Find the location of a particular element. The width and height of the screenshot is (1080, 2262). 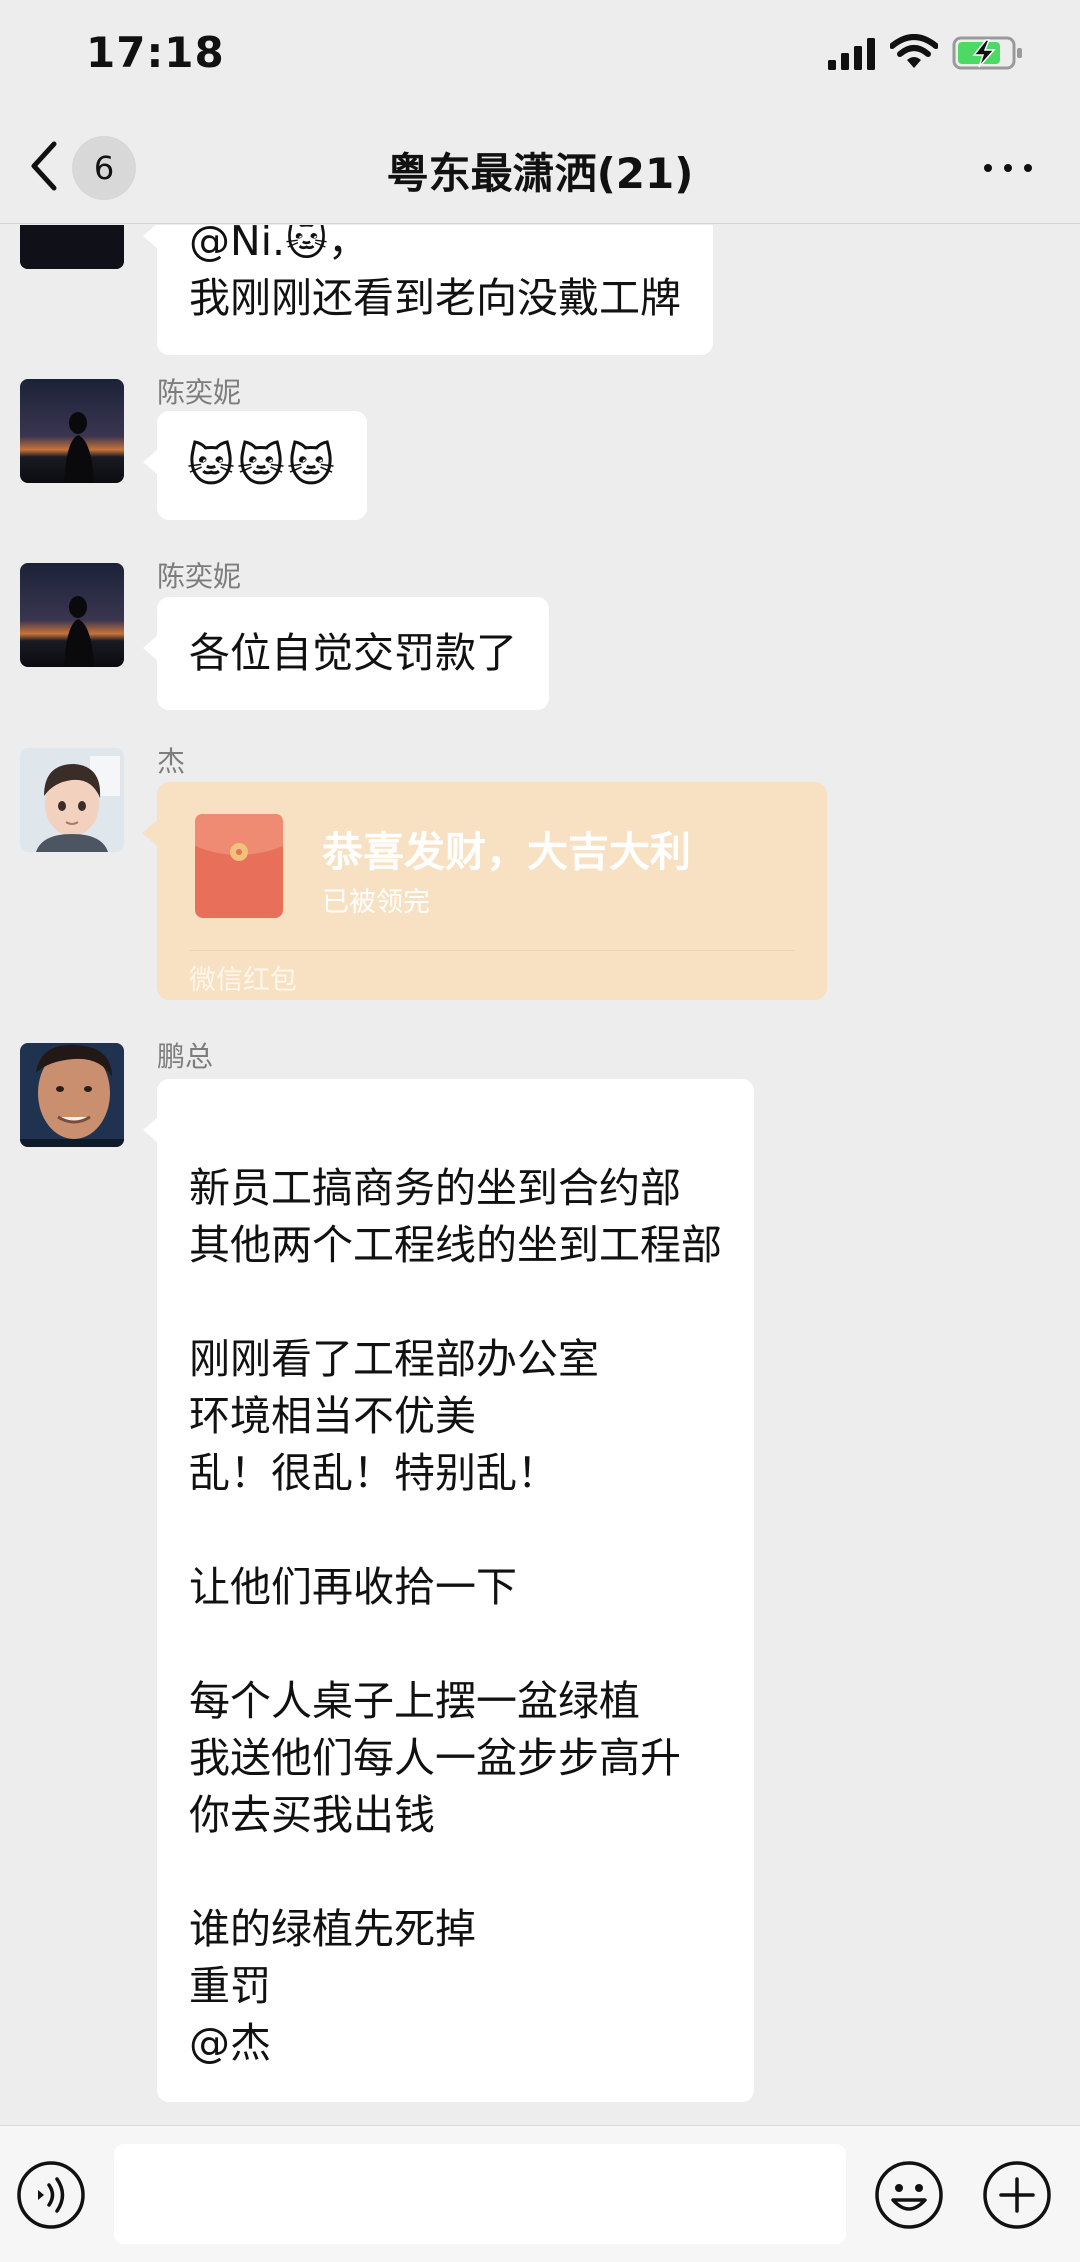

chat-input-bar is located at coordinates (540, 2193).